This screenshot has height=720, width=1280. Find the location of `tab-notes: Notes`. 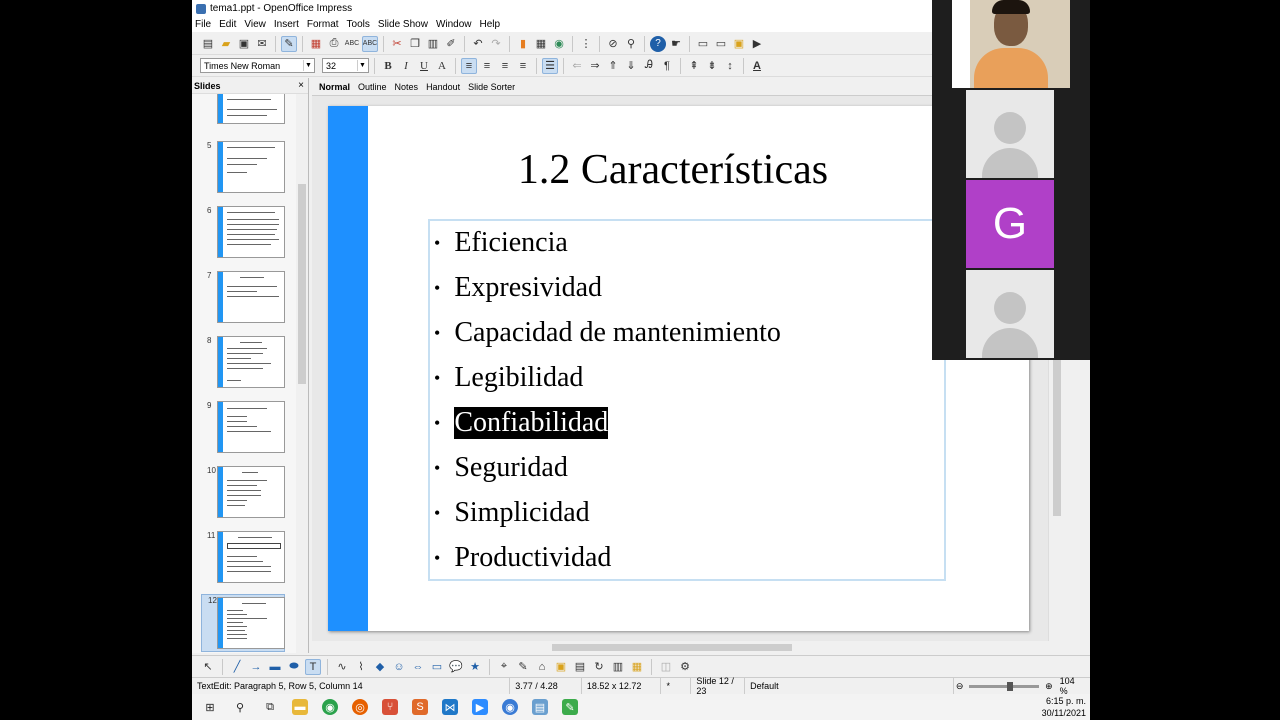

tab-notes: Notes is located at coordinates (407, 87).